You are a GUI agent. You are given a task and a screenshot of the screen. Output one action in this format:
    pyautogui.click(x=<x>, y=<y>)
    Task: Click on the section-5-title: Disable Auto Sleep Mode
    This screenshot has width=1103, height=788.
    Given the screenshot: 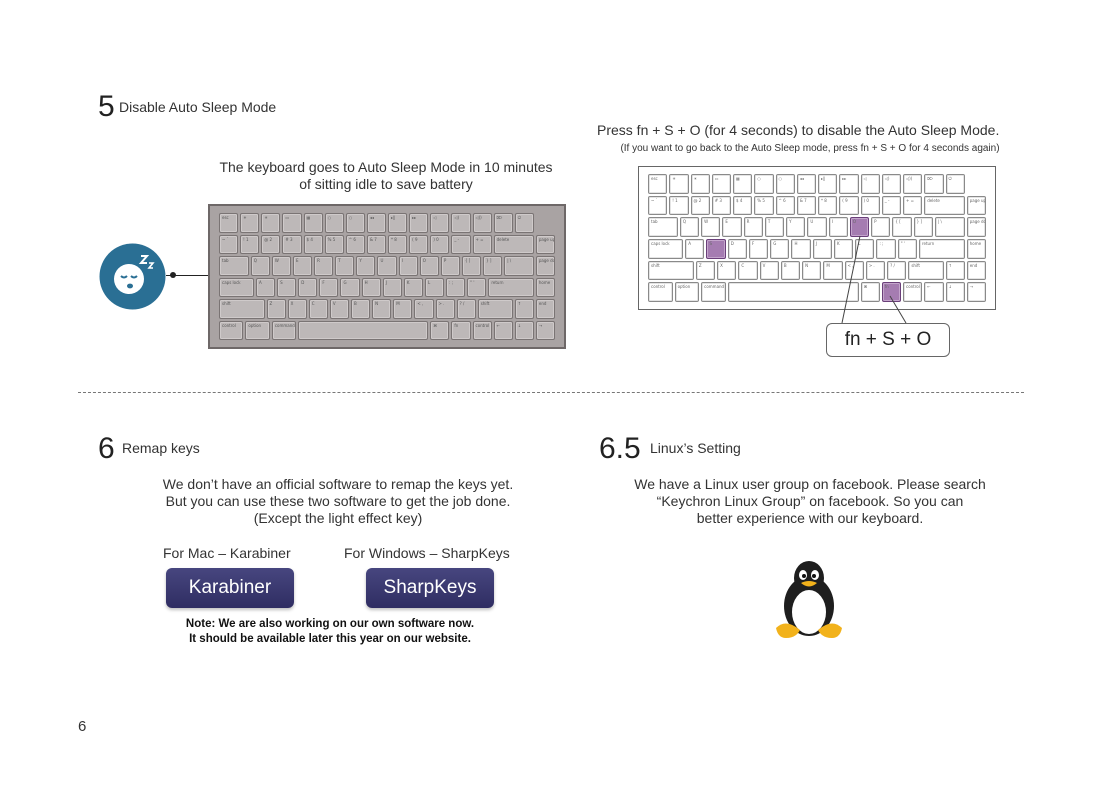 What is the action you would take?
    pyautogui.click(x=198, y=107)
    